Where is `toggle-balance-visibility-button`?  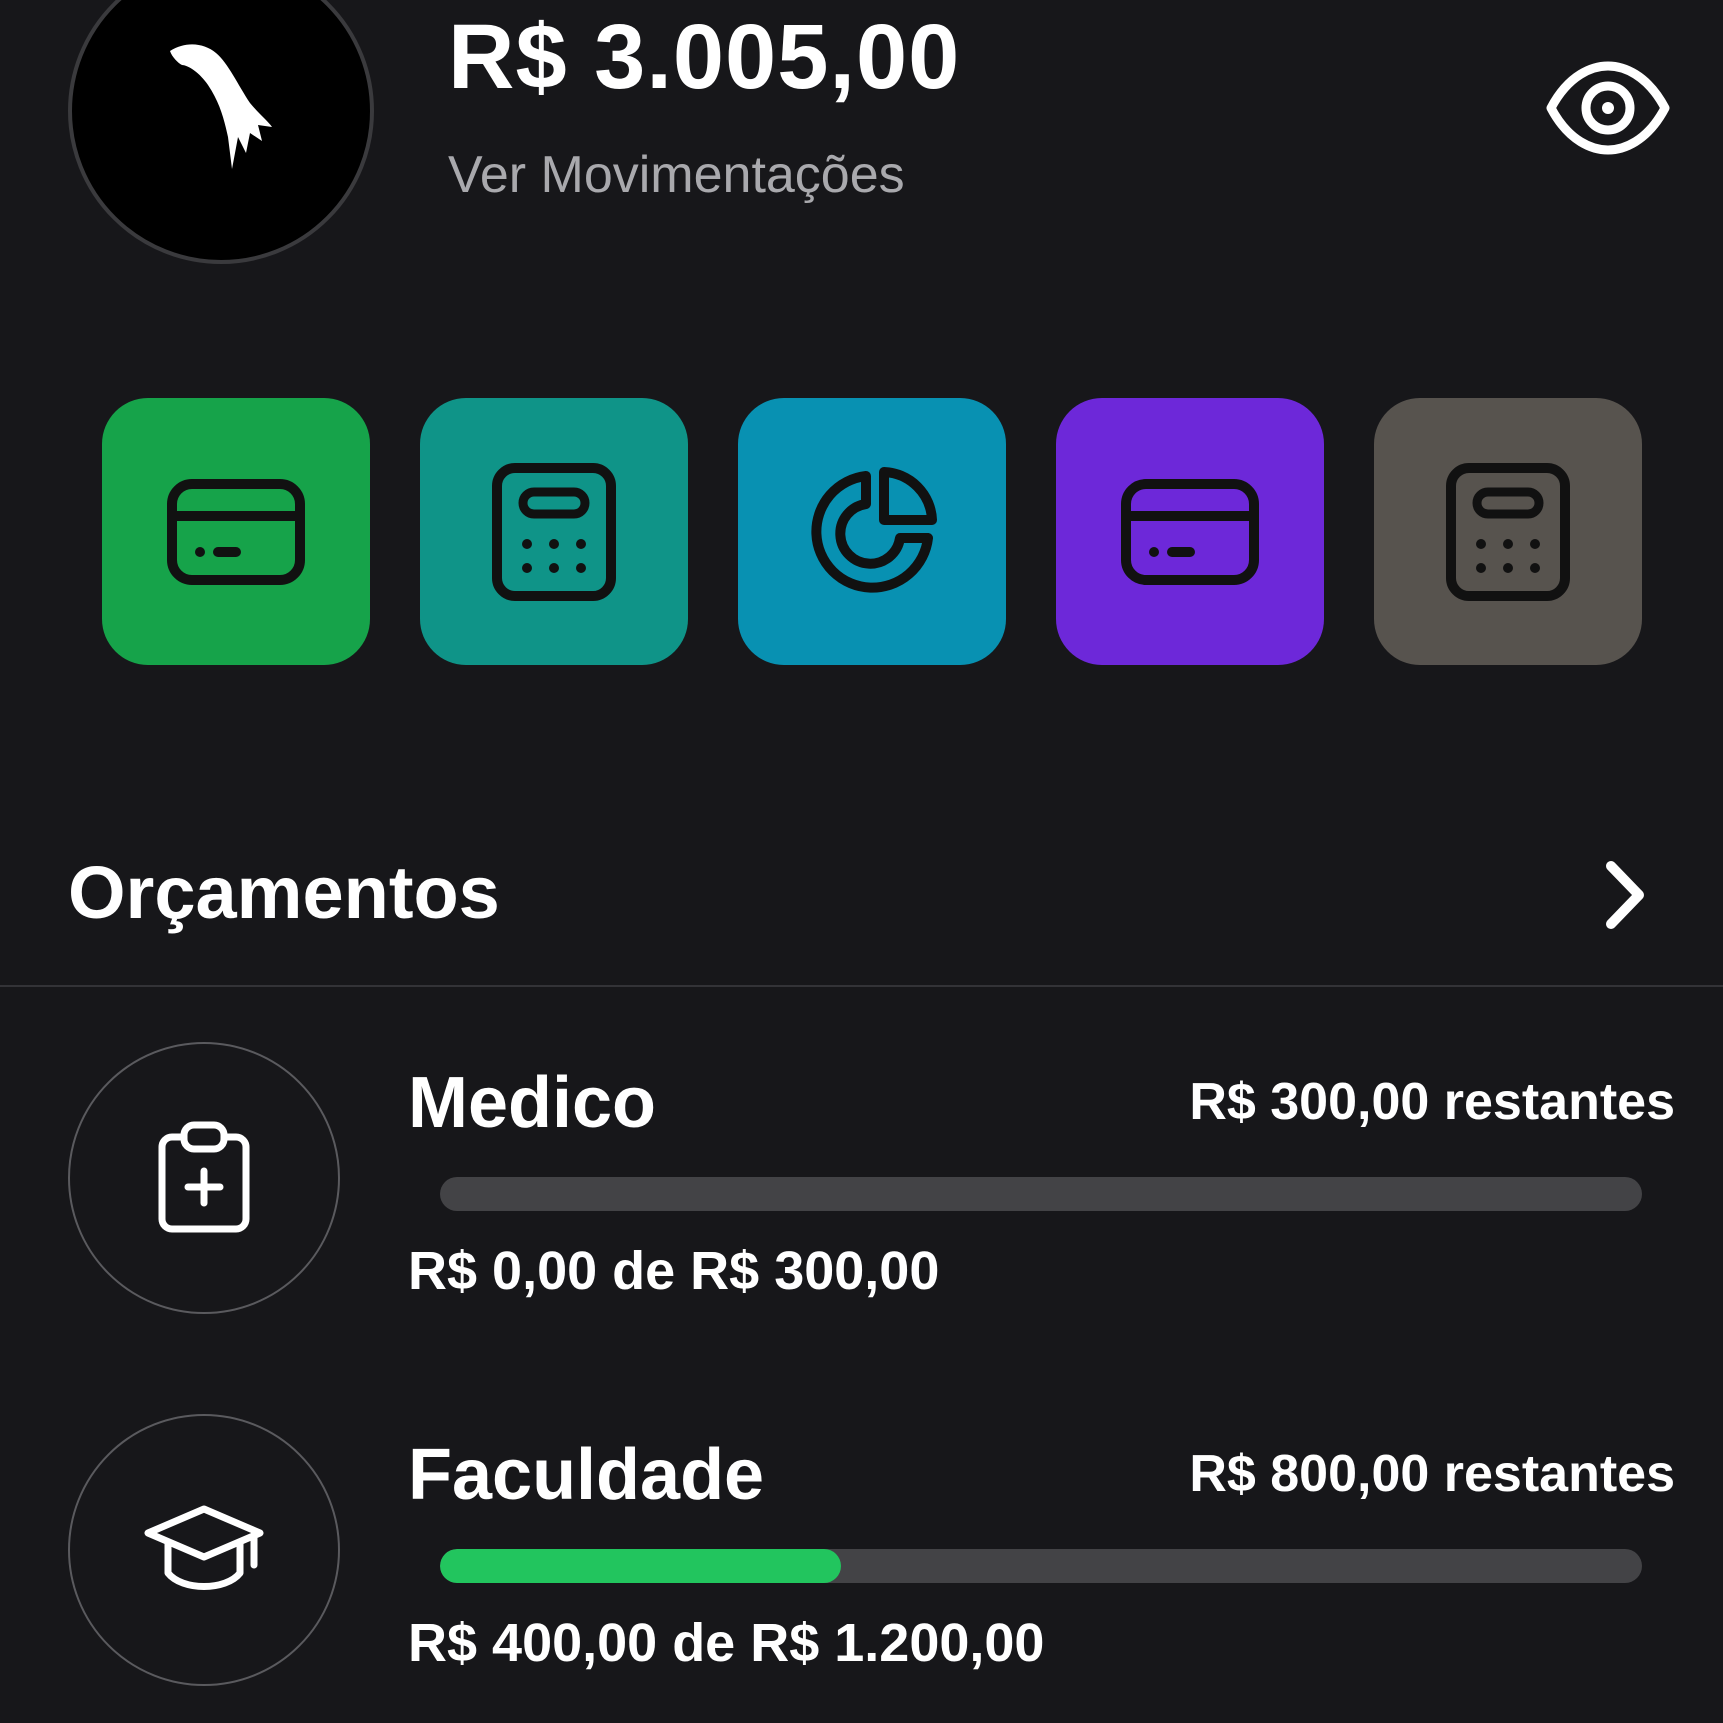 toggle-balance-visibility-button is located at coordinates (1607, 107).